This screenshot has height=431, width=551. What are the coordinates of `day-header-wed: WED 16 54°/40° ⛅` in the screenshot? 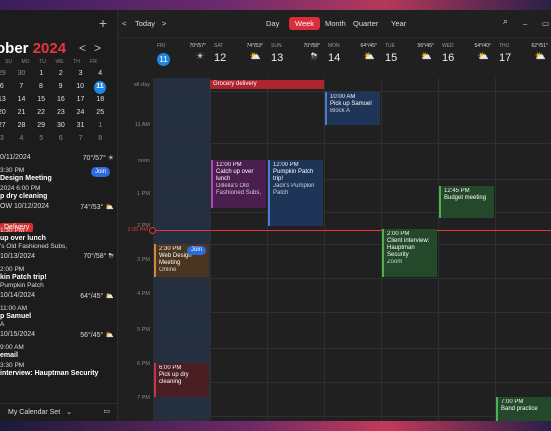 It's located at (466, 59).